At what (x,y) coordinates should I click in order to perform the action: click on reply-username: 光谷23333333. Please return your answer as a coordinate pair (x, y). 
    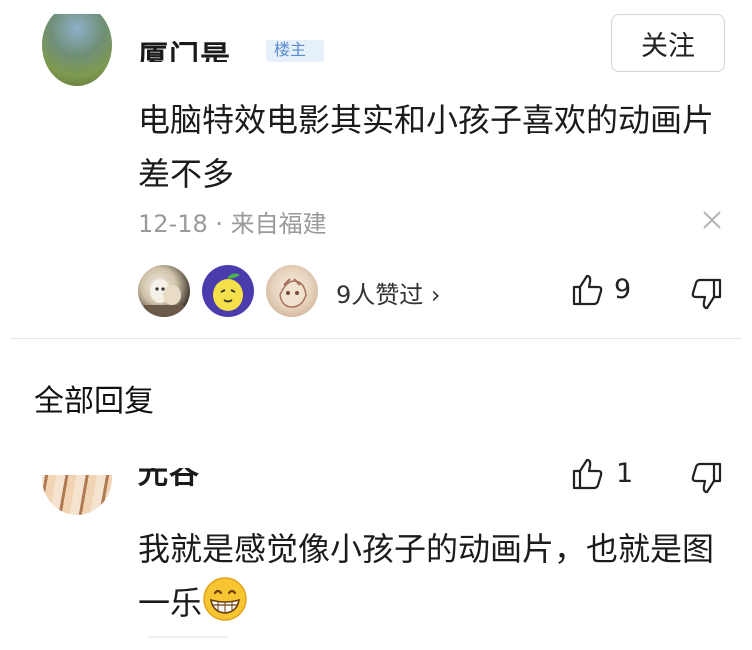
    Looking at the image, I should click on (238, 478).